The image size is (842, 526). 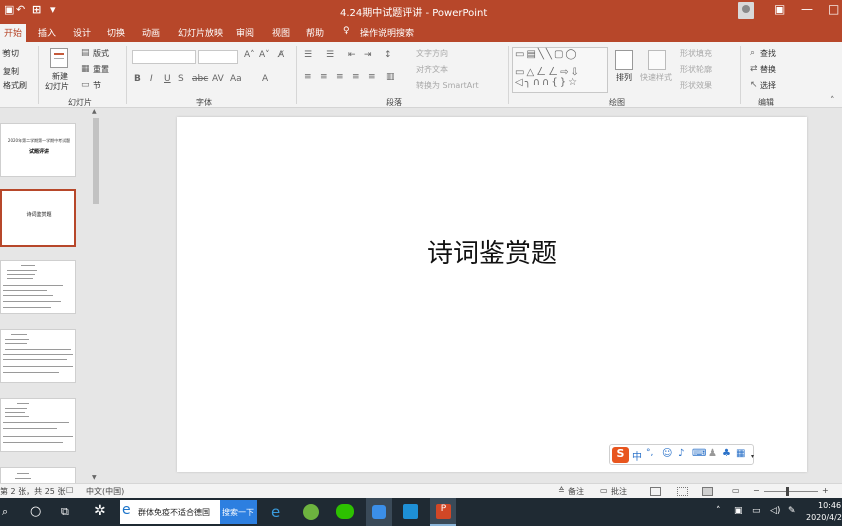 I want to click on underline-icon: U, so click(x=167, y=79).